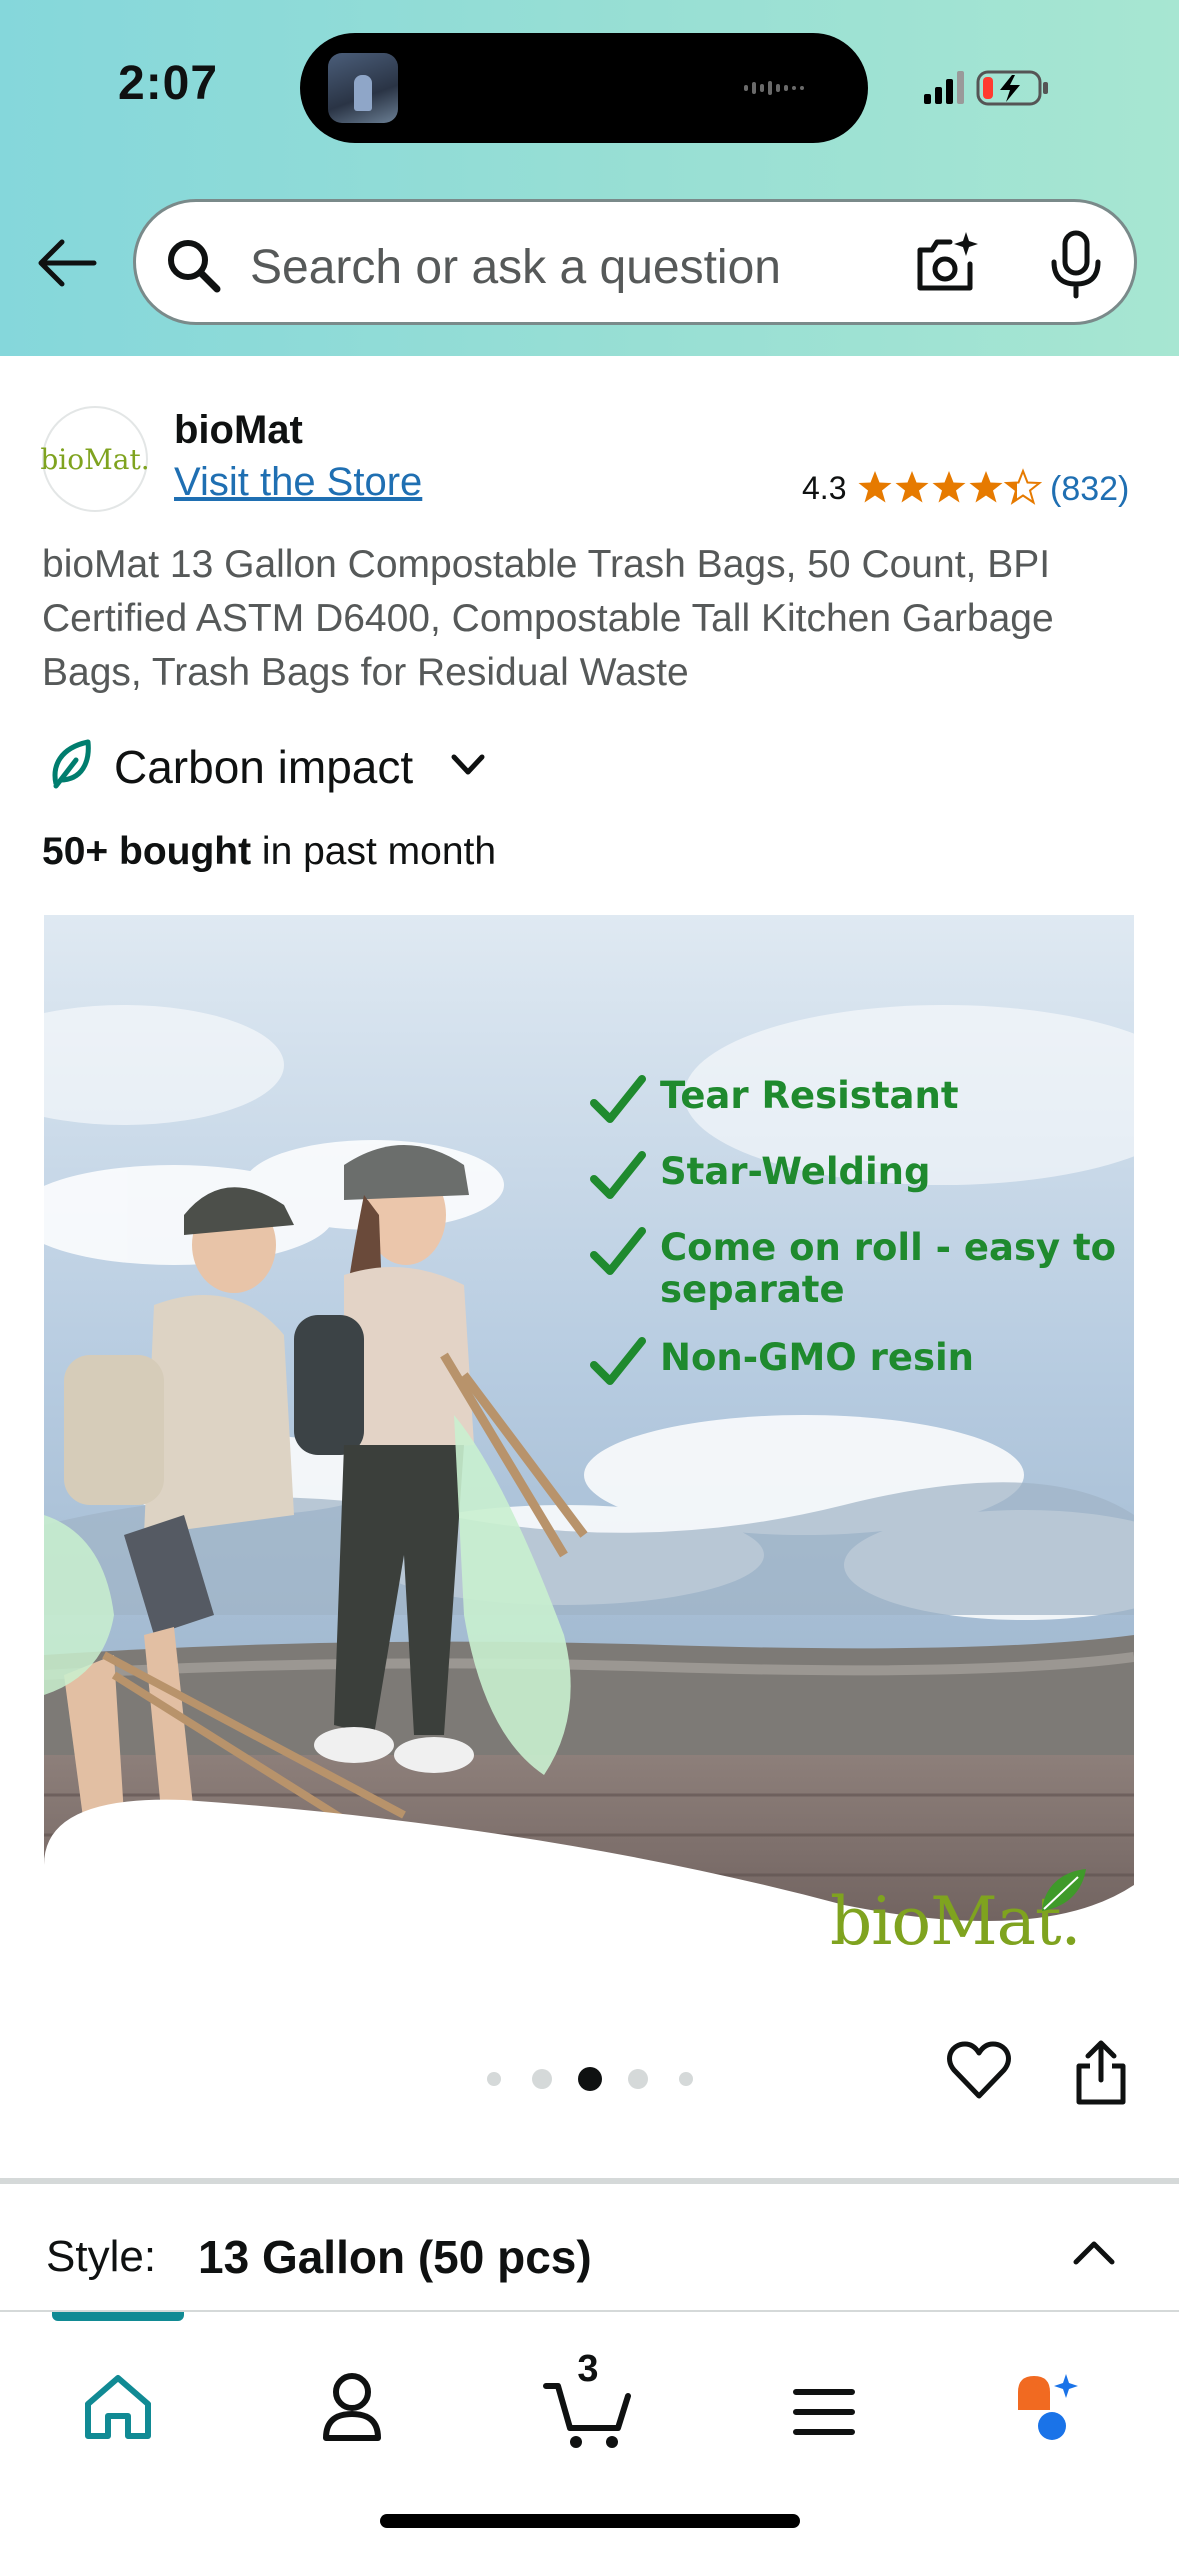 The image size is (1179, 2556). Describe the element at coordinates (588, 2369) in the screenshot. I see `cart-count-badge: 3` at that location.